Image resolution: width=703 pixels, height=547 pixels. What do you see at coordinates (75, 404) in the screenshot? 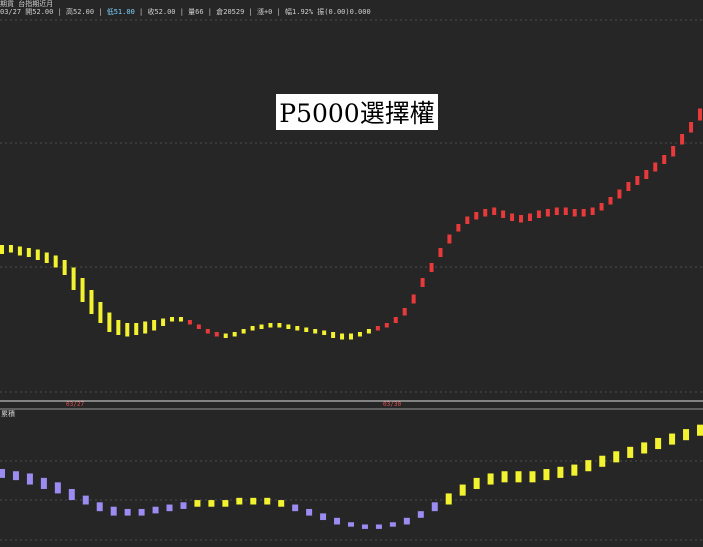
I see `date-label-1: 03/27` at bounding box center [75, 404].